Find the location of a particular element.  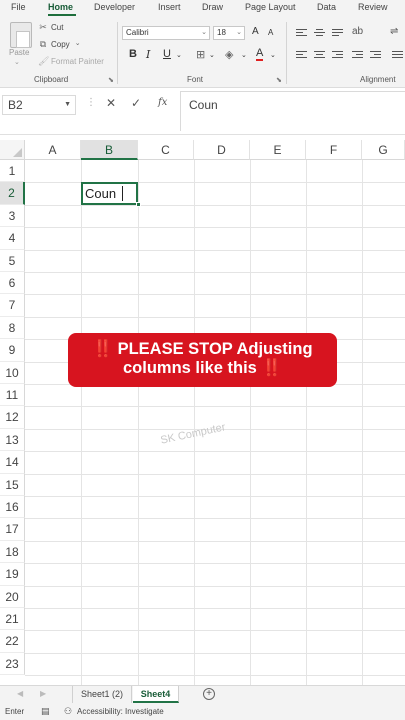

row-header-11: 11 is located at coordinates (12, 395).